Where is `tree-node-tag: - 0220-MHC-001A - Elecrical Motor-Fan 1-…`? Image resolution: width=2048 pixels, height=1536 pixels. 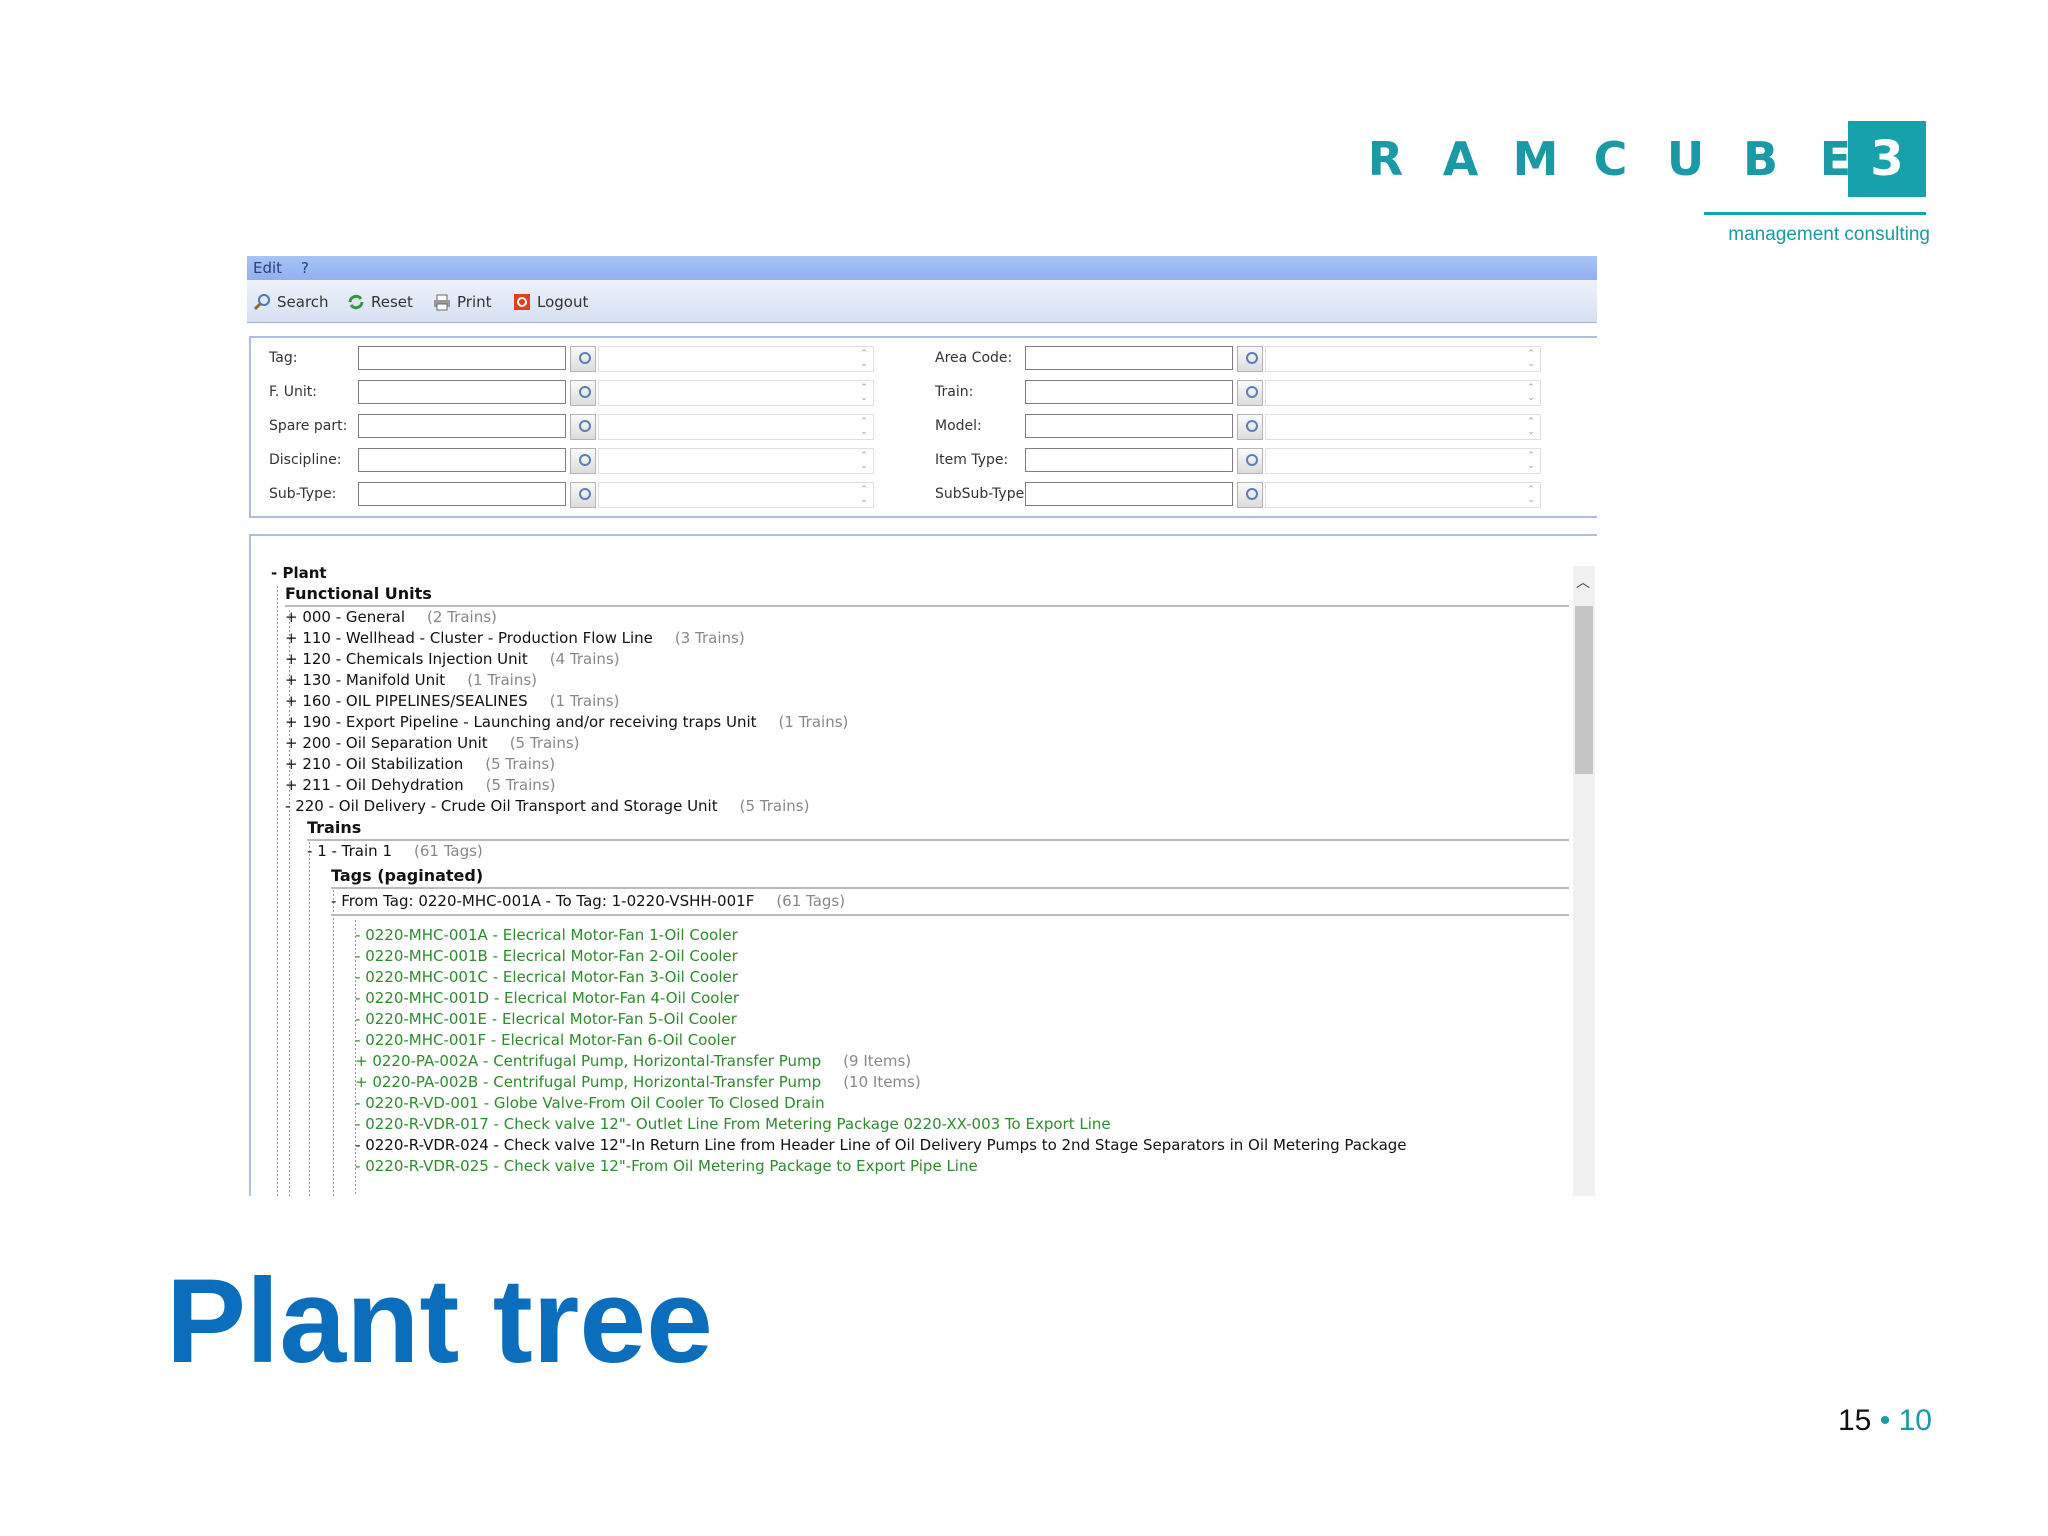 tree-node-tag: - 0220-MHC-001A - Elecrical Motor-Fan 1-… is located at coordinates (546, 935).